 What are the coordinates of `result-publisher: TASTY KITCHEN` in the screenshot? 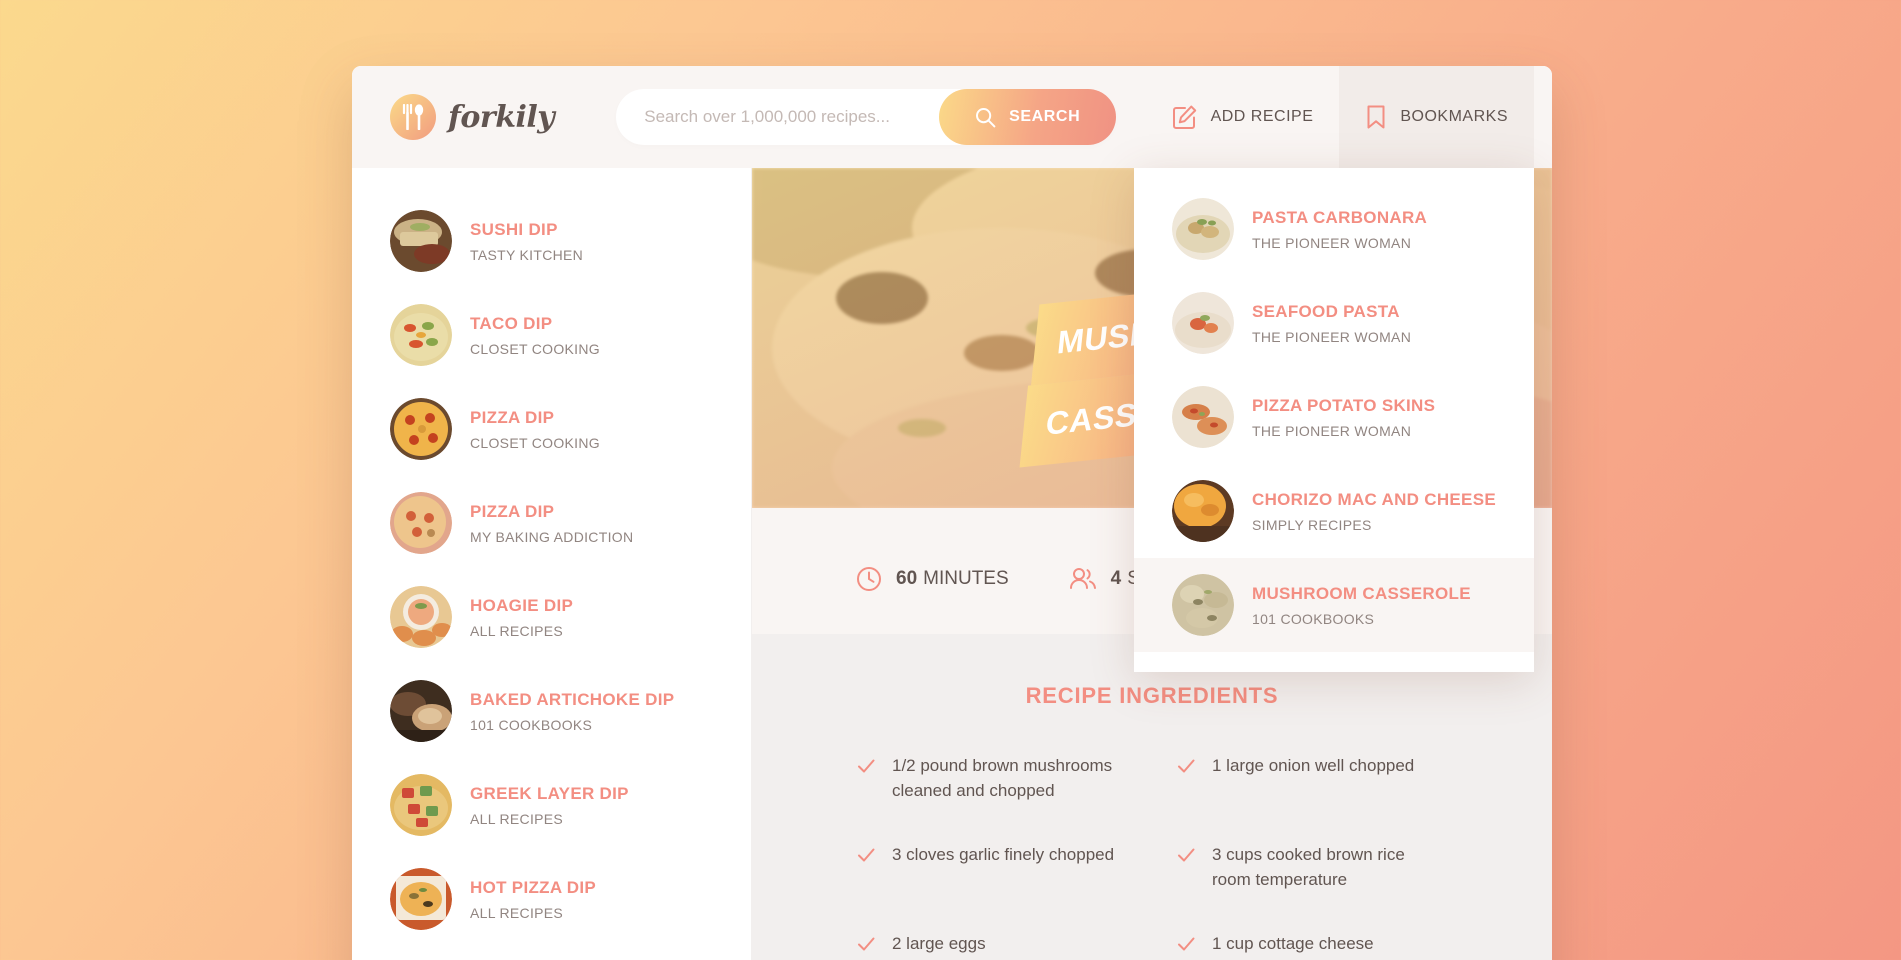 It's located at (527, 254).